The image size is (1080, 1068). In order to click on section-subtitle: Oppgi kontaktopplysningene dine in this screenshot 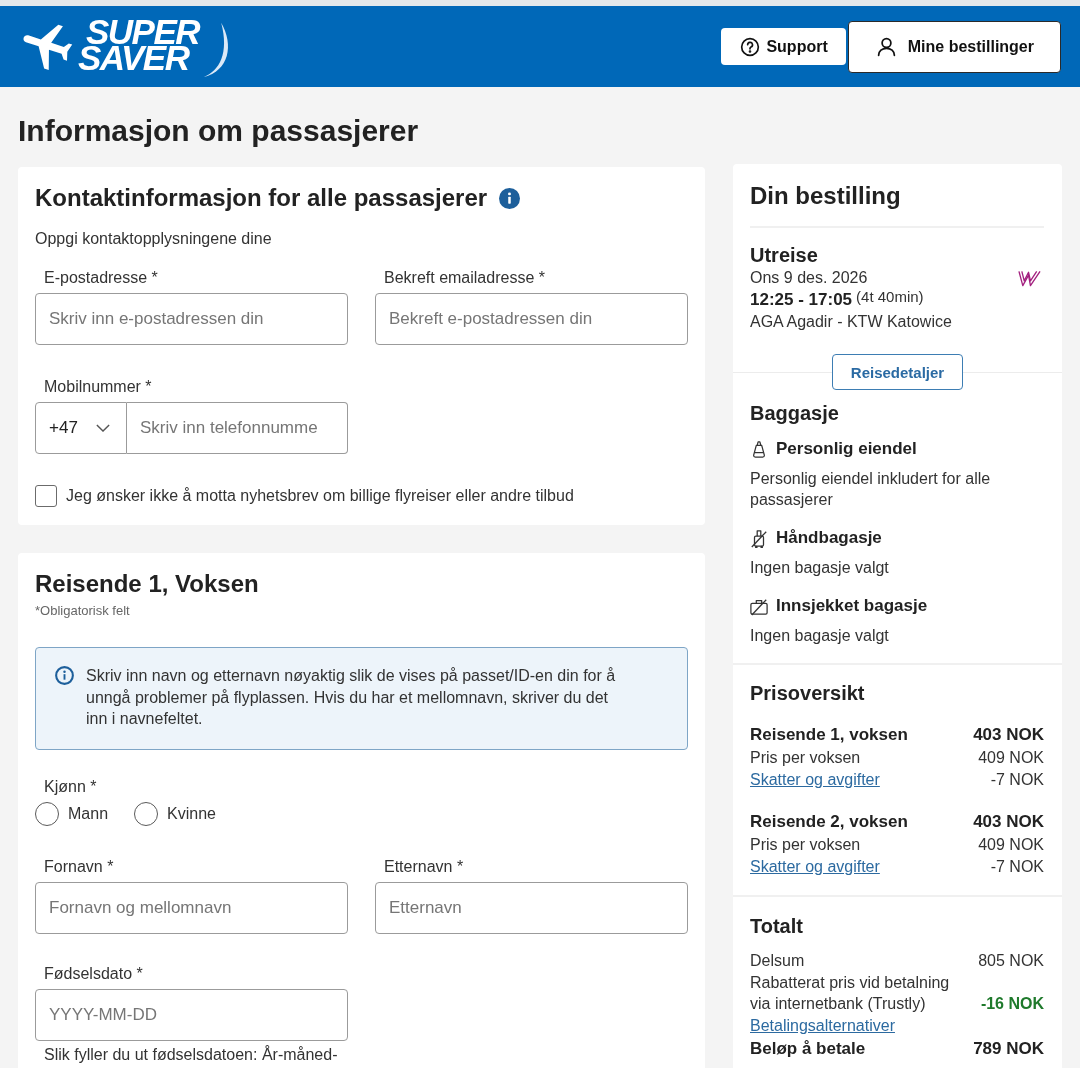, I will do `click(154, 239)`.